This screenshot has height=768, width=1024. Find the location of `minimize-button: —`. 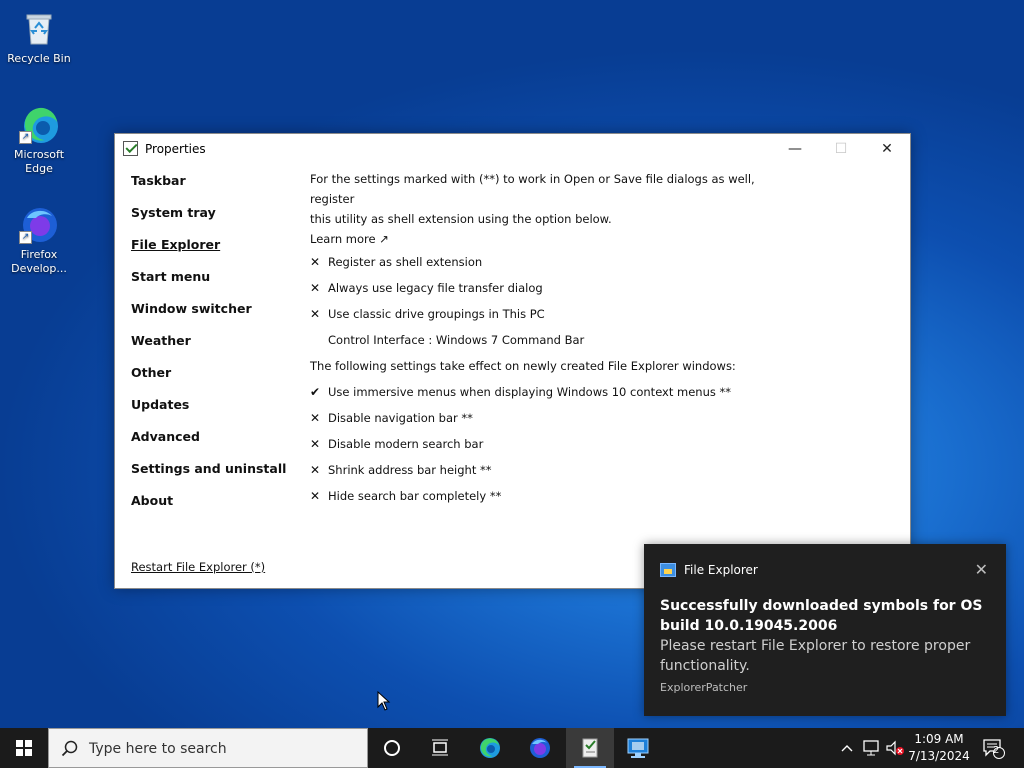

minimize-button: — is located at coordinates (795, 149).